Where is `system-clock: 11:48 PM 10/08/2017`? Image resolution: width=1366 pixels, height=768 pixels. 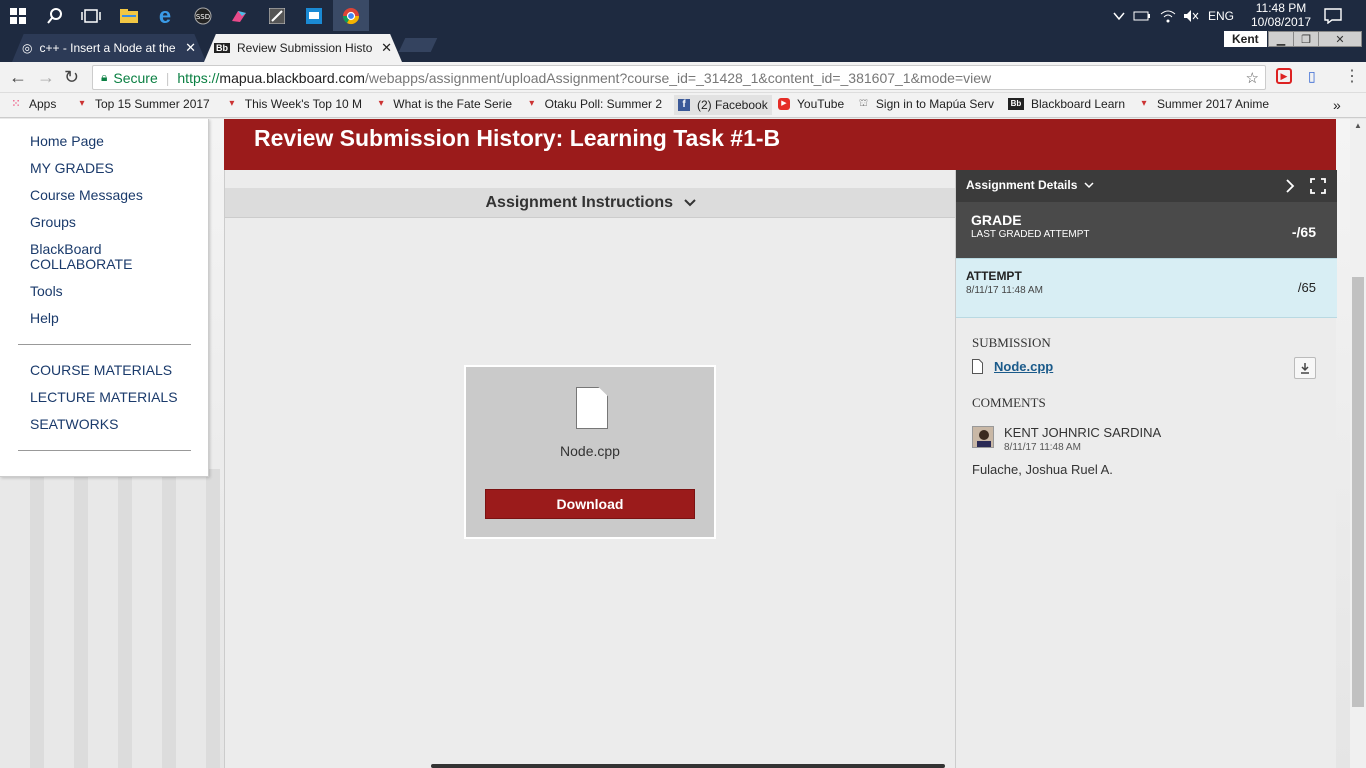 system-clock: 11:48 PM 10/08/2017 is located at coordinates (1281, 15).